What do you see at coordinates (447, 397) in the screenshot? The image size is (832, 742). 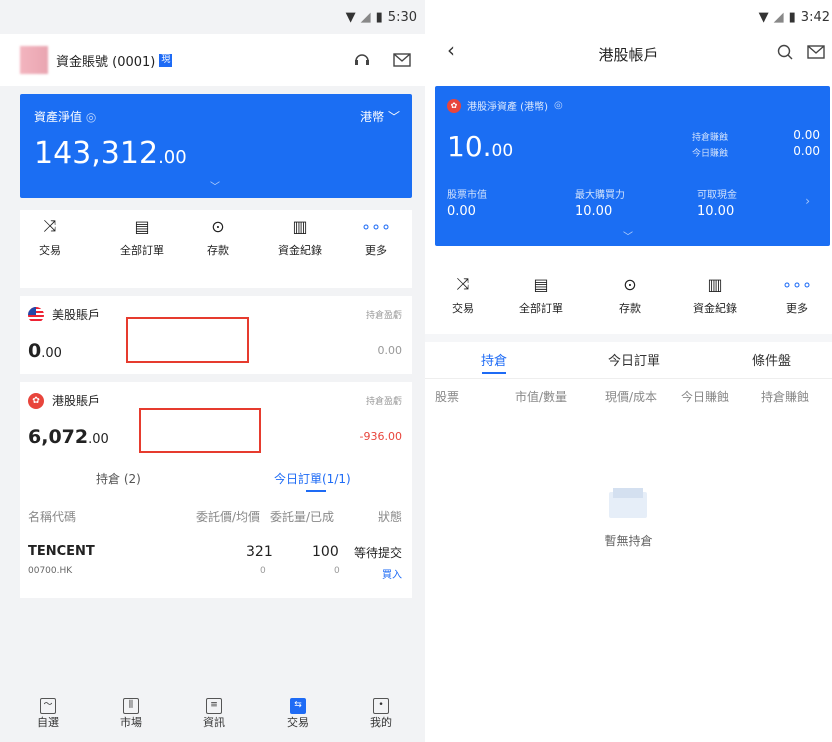 I see `col-stock: 股票` at bounding box center [447, 397].